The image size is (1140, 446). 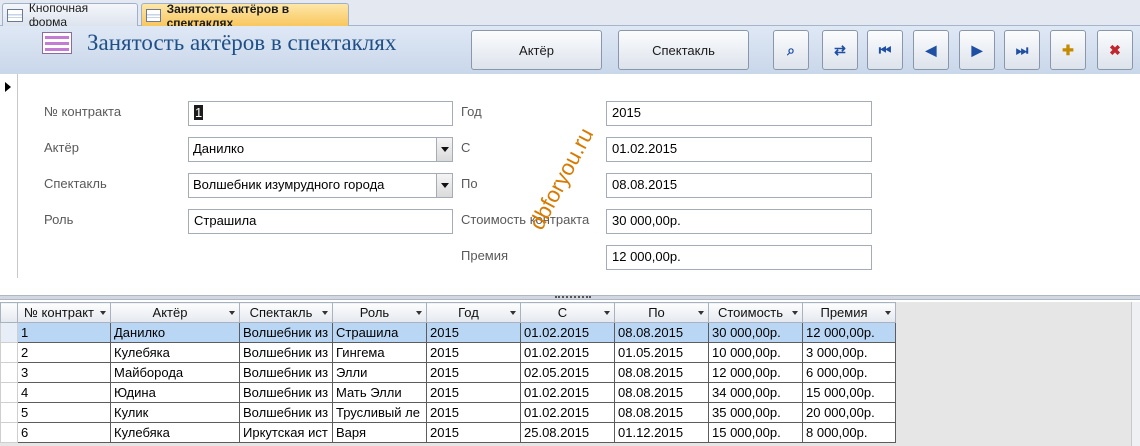 What do you see at coordinates (849, 312) in the screenshot?
I see `column-header: Премия` at bounding box center [849, 312].